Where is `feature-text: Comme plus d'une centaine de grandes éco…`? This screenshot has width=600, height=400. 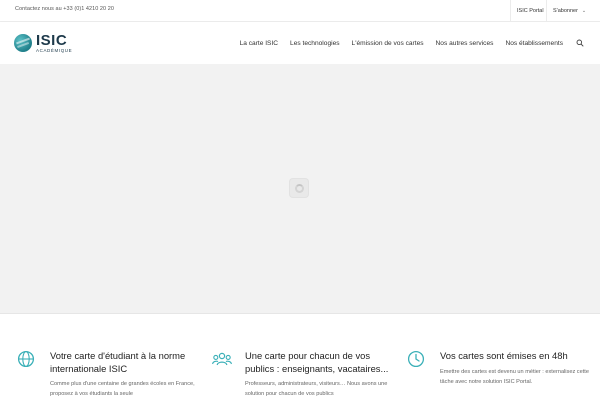 feature-text: Comme plus d'une centaine de grandes éco… is located at coordinates (122, 389).